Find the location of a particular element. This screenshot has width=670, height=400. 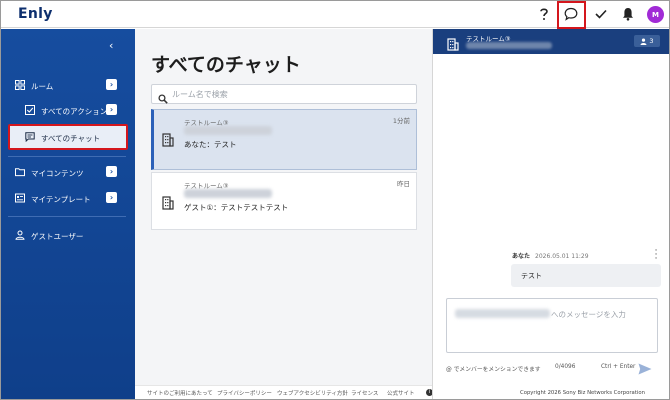

member-count: 3 is located at coordinates (651, 41).